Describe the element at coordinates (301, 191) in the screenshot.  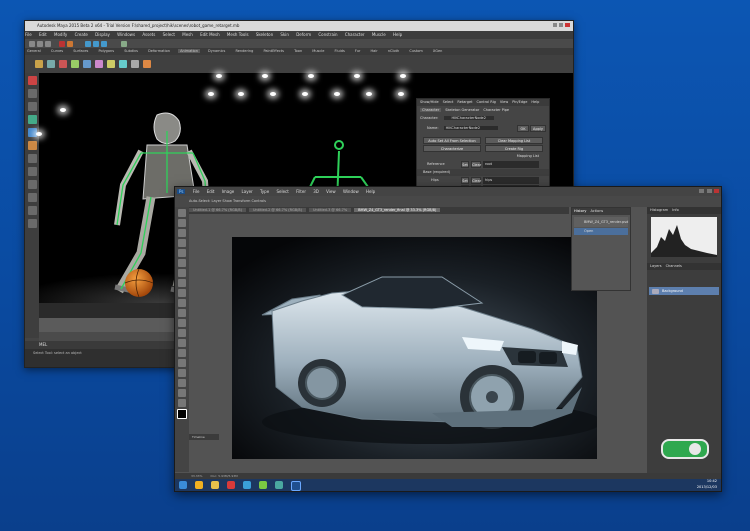
I see `ps-menu-filter: Filter` at that location.